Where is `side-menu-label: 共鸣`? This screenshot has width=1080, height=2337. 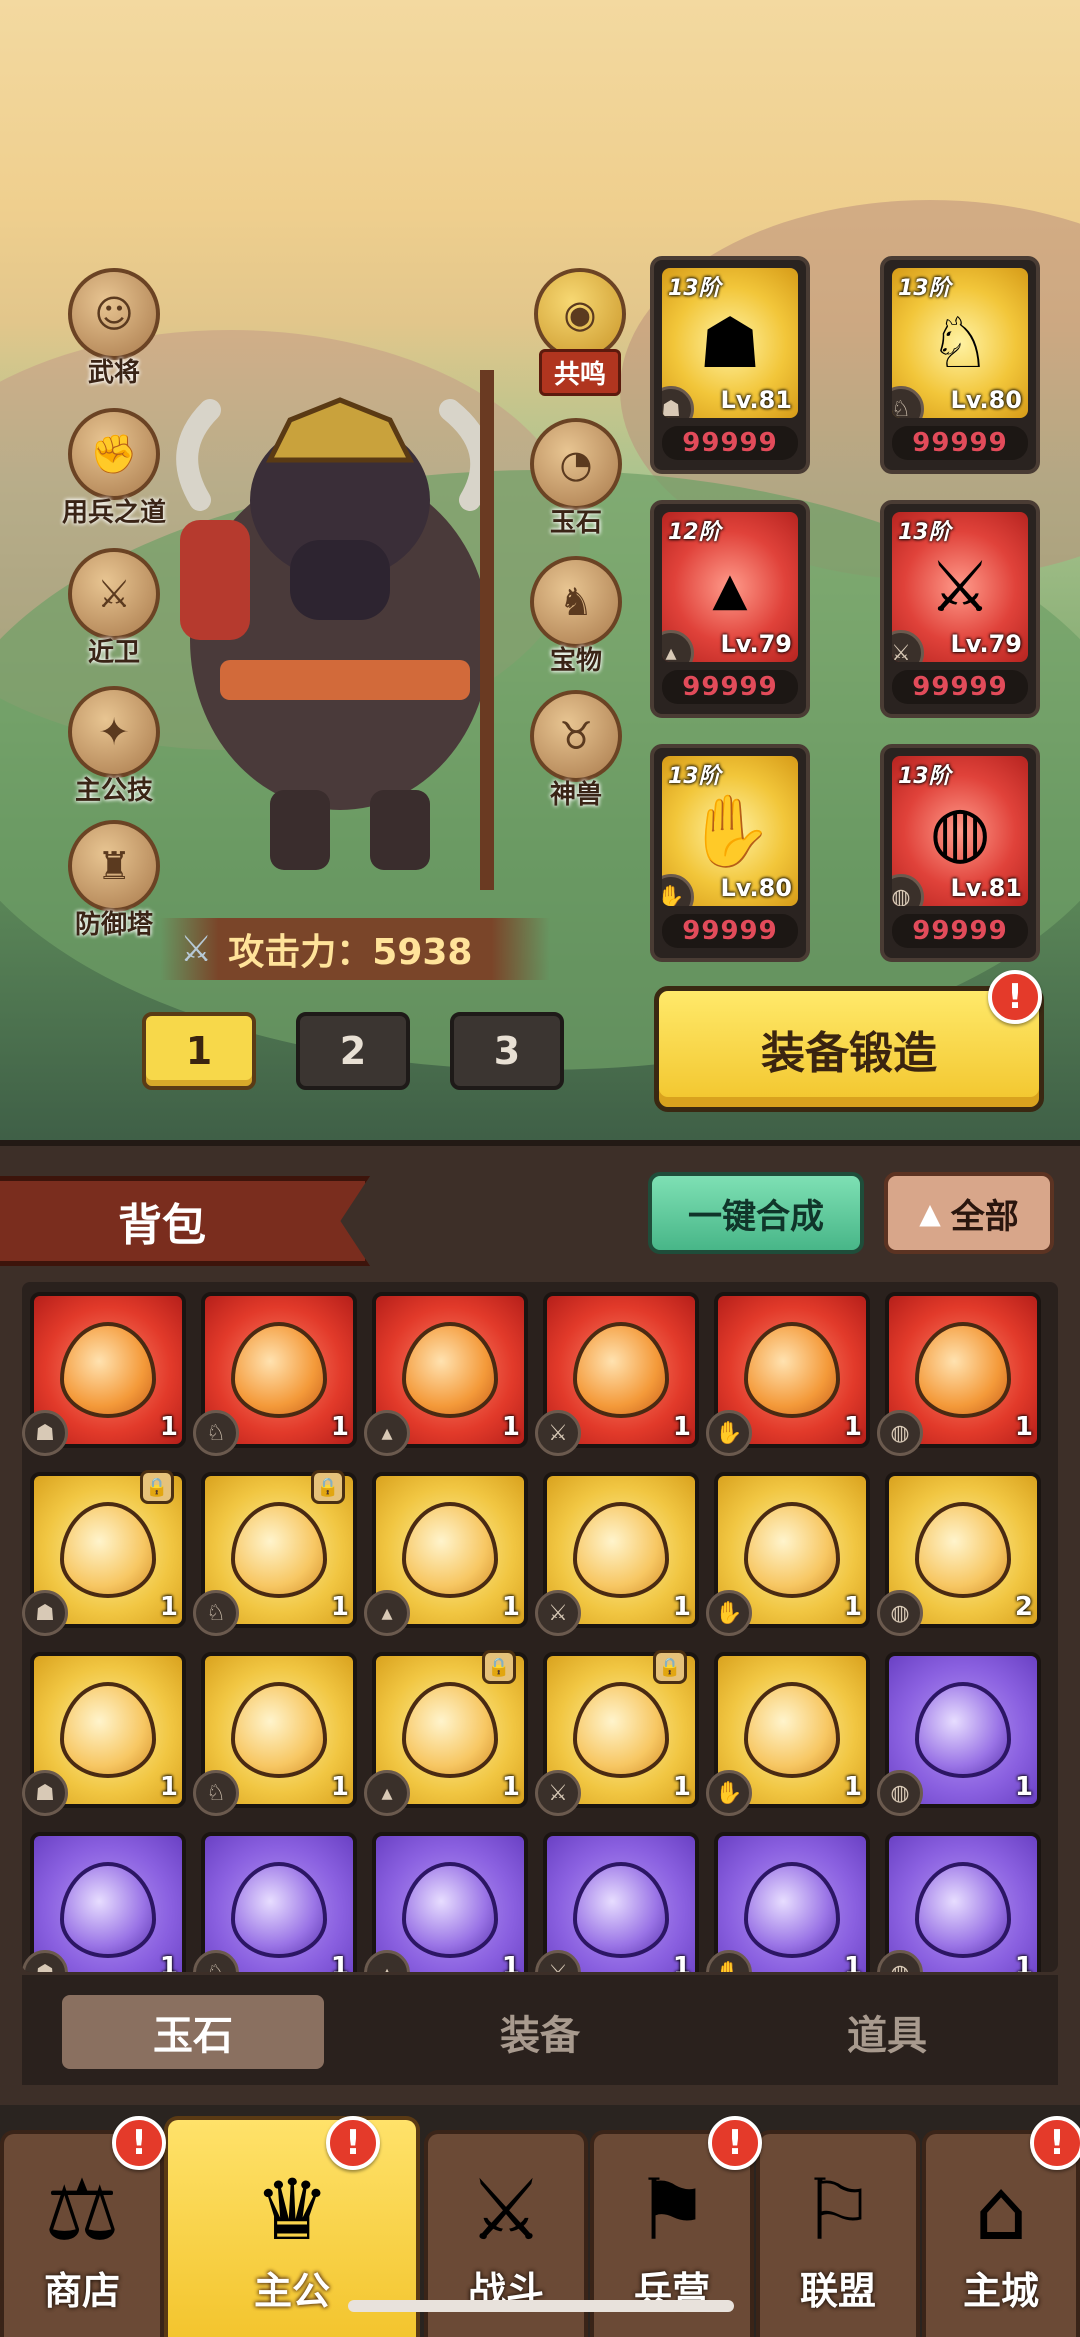 side-menu-label: 共鸣 is located at coordinates (579, 372).